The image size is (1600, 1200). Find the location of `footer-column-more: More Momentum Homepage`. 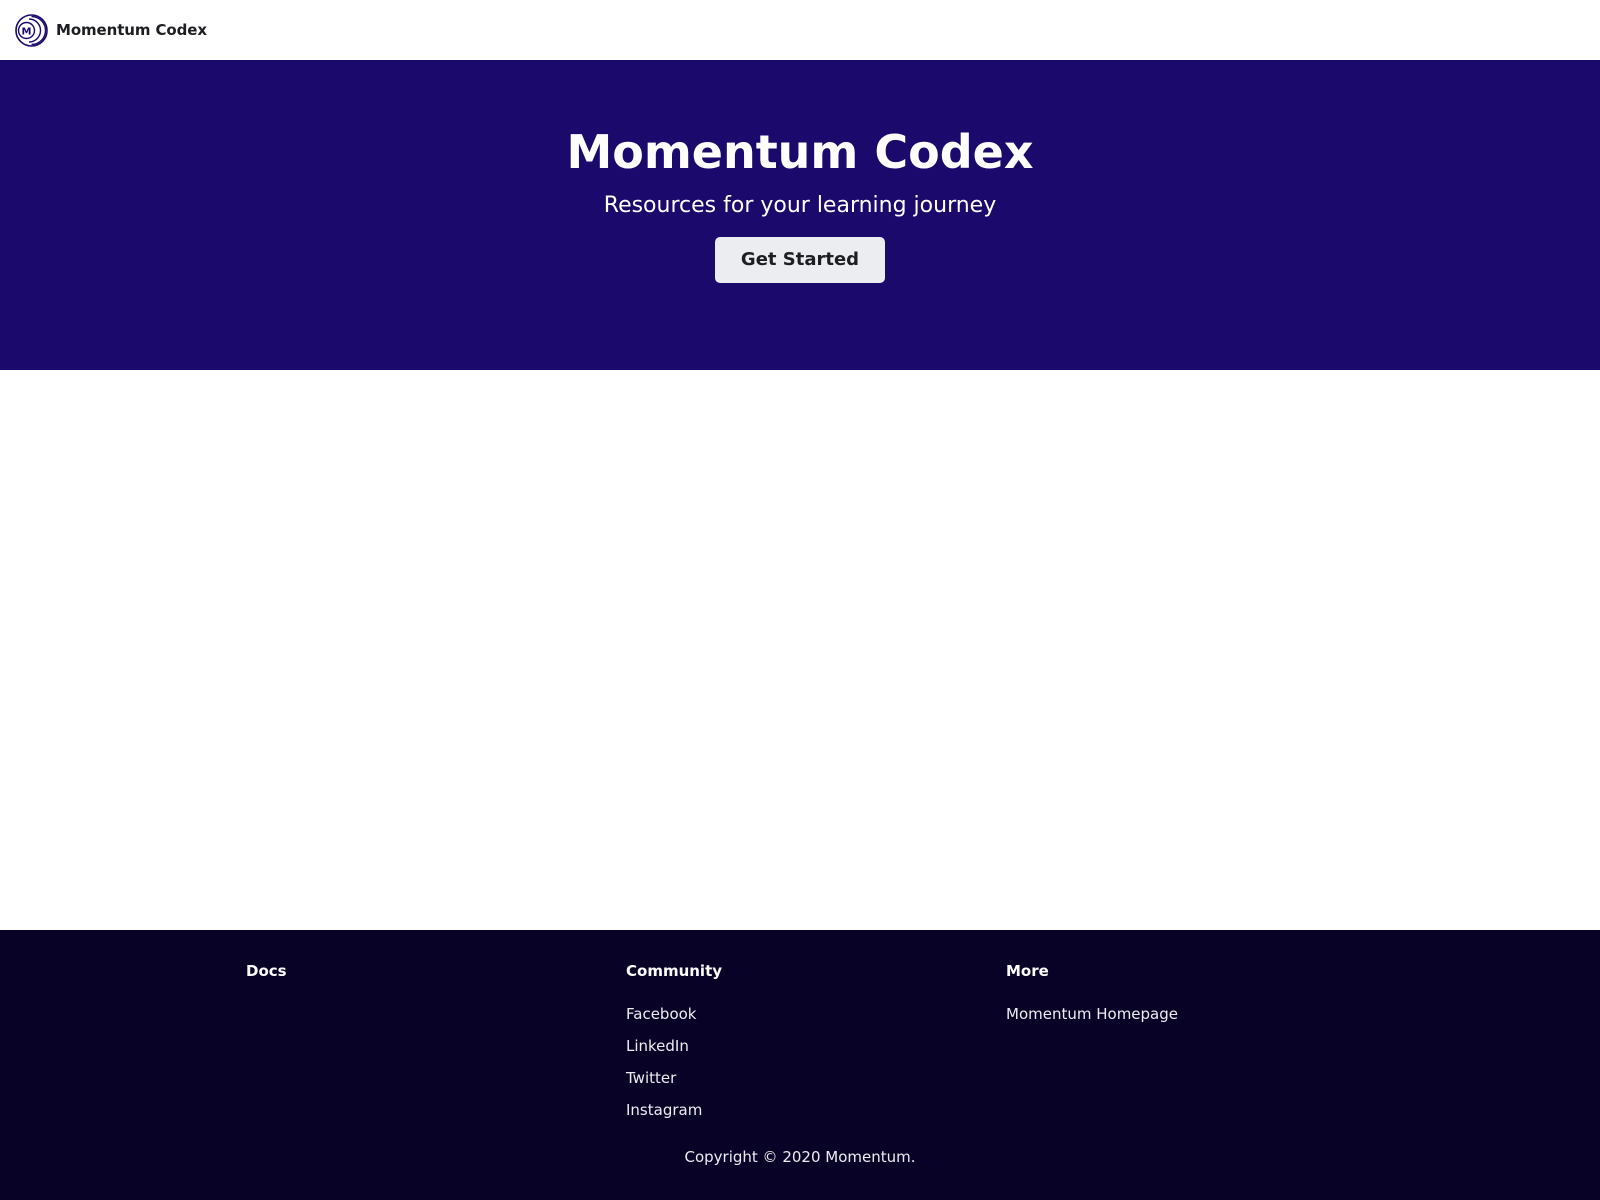

footer-column-more: More Momentum Homepage is located at coordinates (1196, 1044).